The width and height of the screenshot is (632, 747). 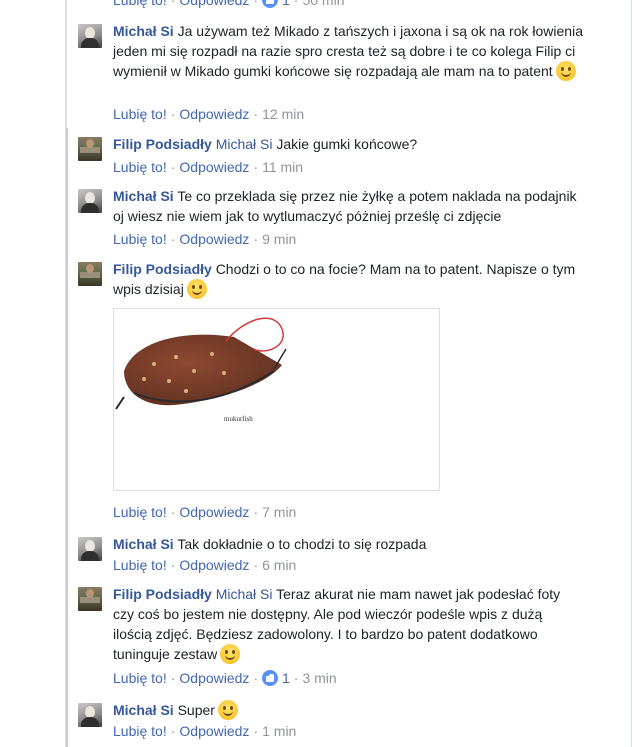 I want to click on comment-actions: Lubię to! · Odpowiedz · 1 min, so click(x=205, y=731).